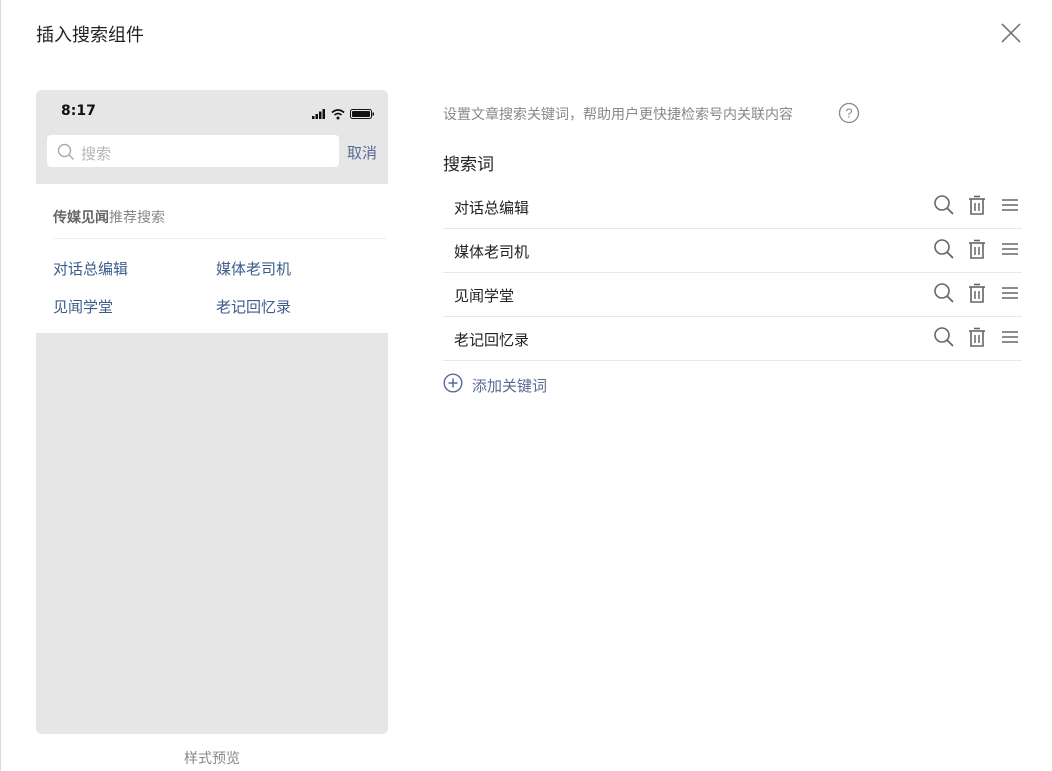 The image size is (1052, 771). Describe the element at coordinates (253, 306) in the screenshot. I see `recommended-word: 老记回忆录` at that location.